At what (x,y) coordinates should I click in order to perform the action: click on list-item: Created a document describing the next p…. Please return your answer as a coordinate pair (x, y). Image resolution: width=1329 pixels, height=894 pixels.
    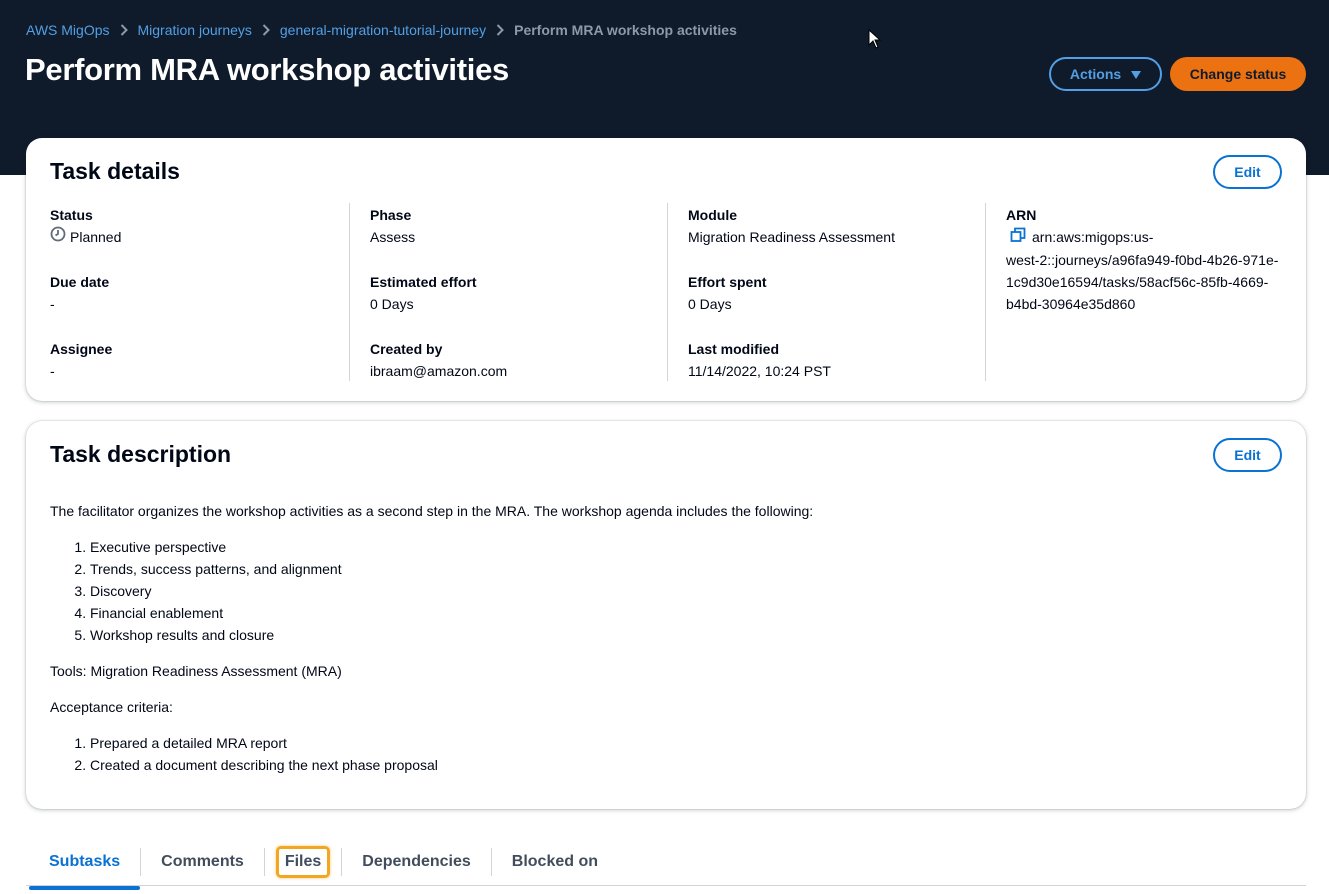
    Looking at the image, I should click on (685, 765).